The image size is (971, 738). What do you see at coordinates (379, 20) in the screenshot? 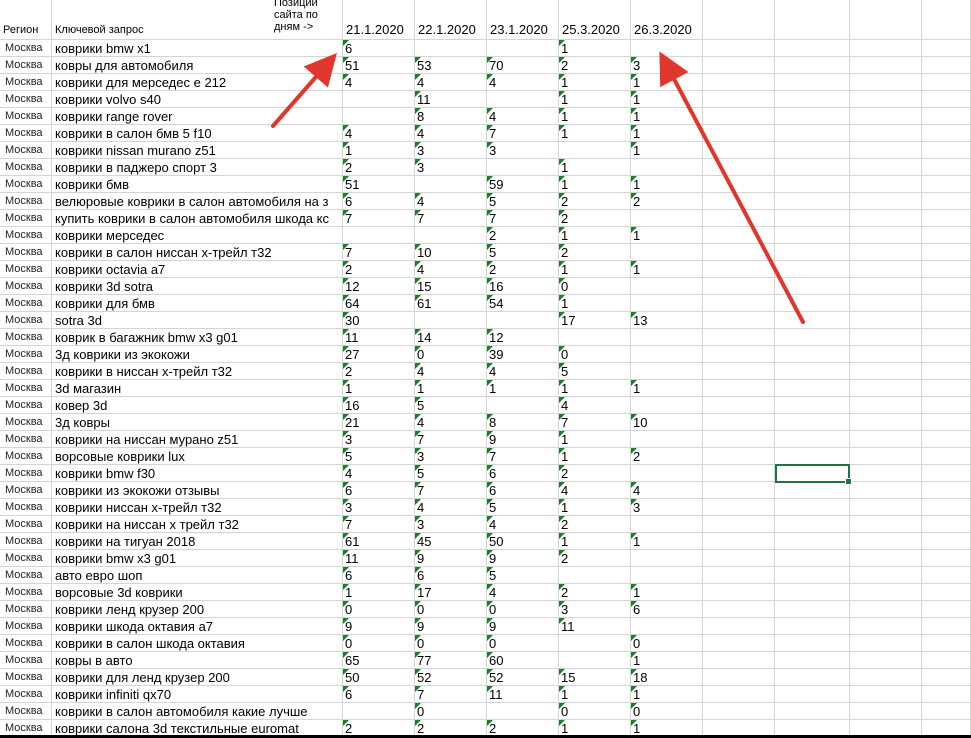
I see `header-date-1: 21.1.2020` at bounding box center [379, 20].